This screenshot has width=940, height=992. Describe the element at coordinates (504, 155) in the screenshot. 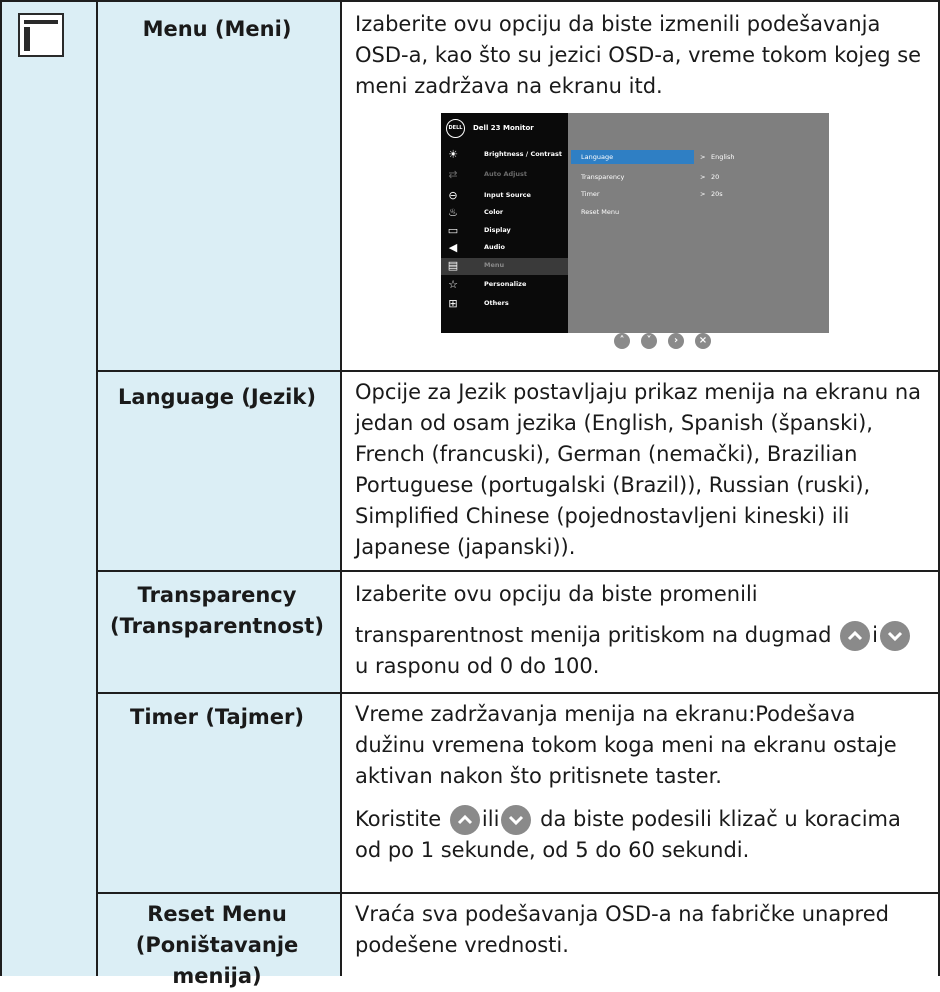

I see `osd-item-brightness: ☀ Brightness / Contrast` at that location.